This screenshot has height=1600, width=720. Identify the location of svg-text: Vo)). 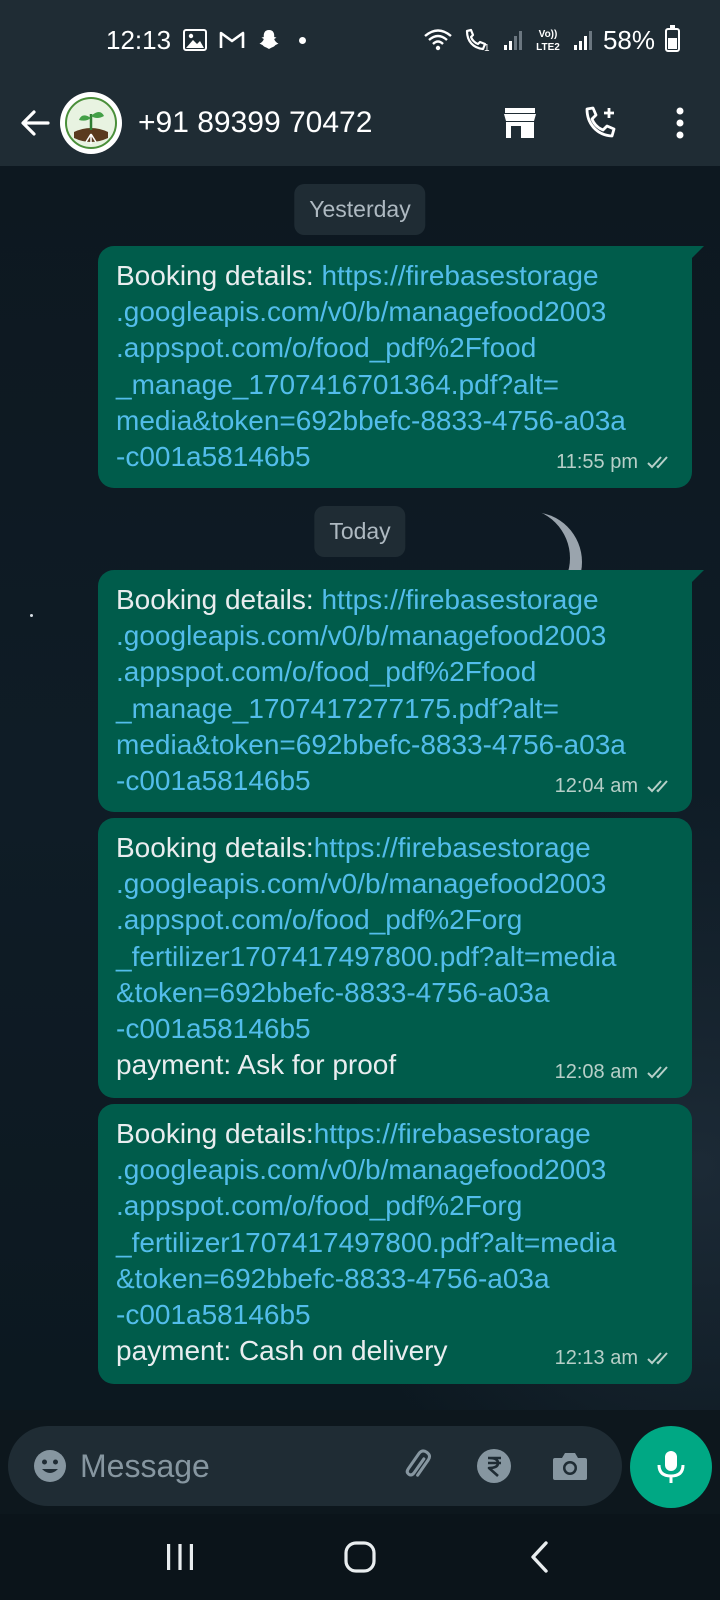
(548, 34).